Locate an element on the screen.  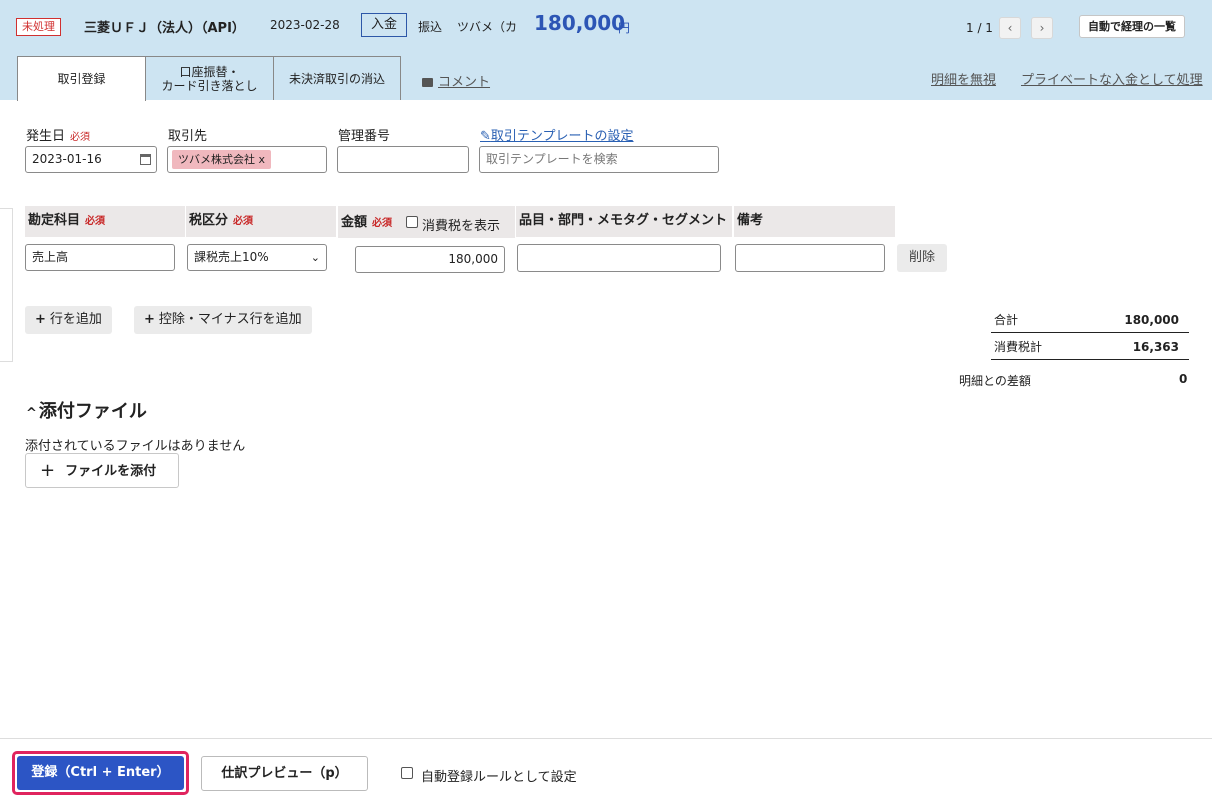
payment-method: 振込 is located at coordinates (430, 27).